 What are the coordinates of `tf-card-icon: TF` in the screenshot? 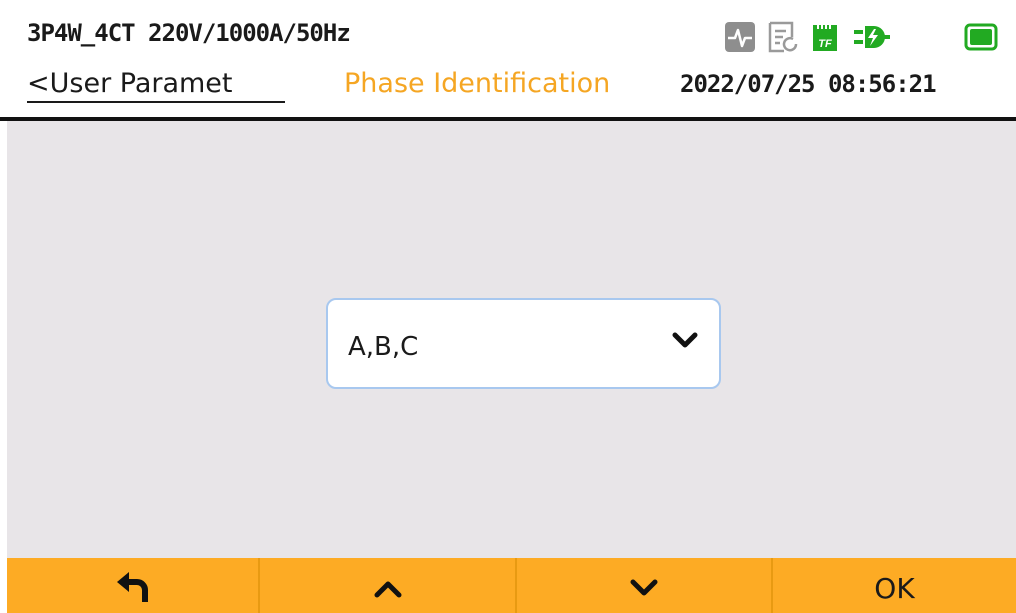 It's located at (825, 39).